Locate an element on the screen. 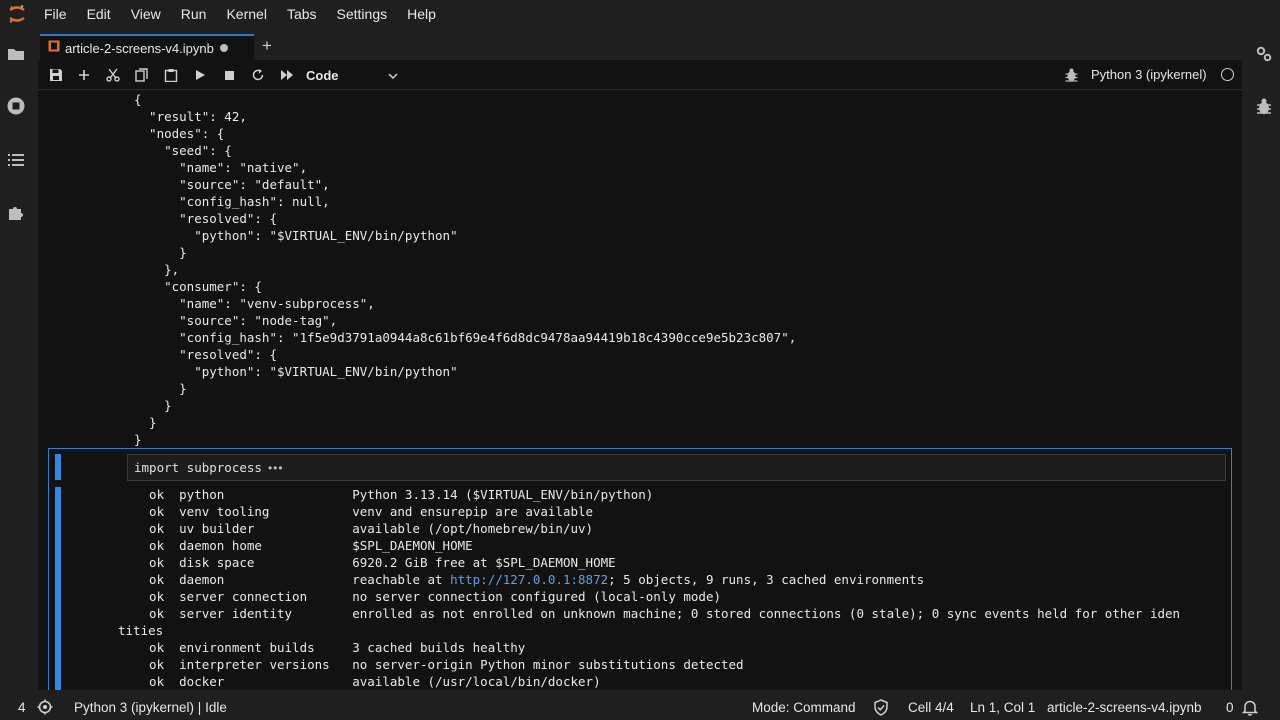  kernel-idle-status-icon is located at coordinates (1227, 74).